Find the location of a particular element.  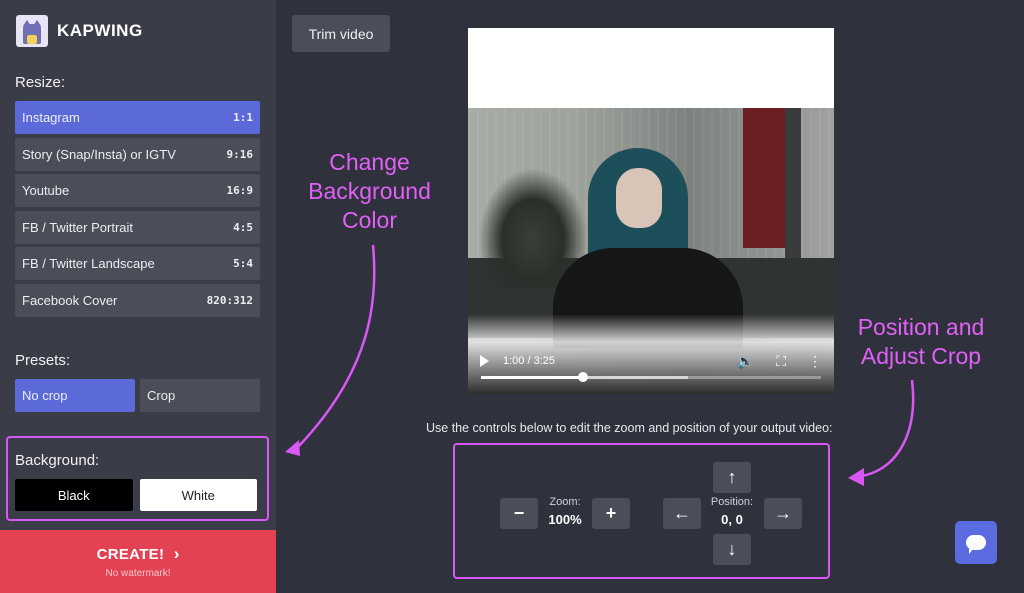

preset-no-crop-button: No crop is located at coordinates (75, 395).